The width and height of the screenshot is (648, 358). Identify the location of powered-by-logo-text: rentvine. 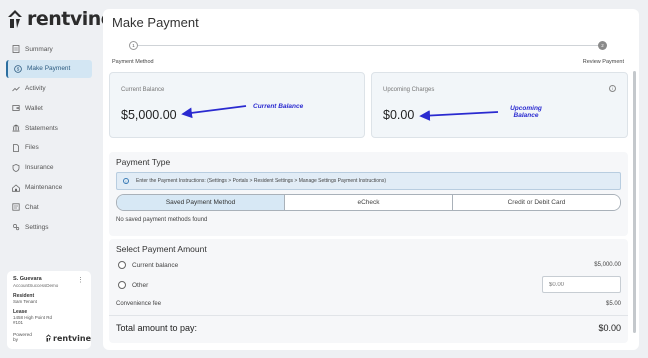
(72, 338).